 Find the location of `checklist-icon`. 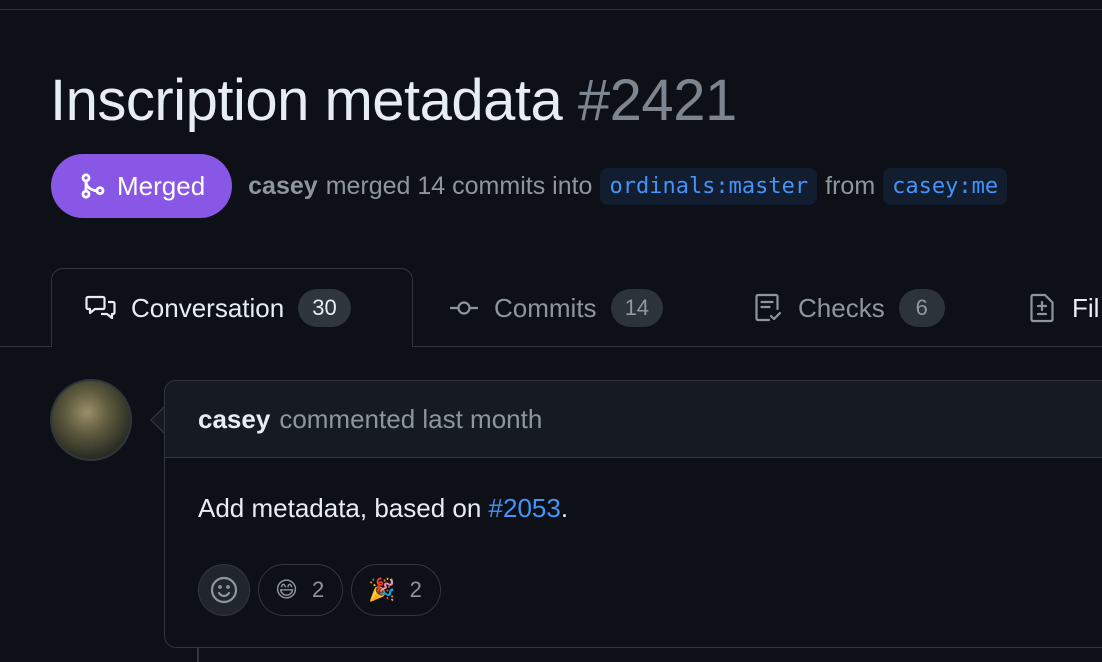

checklist-icon is located at coordinates (768, 307).